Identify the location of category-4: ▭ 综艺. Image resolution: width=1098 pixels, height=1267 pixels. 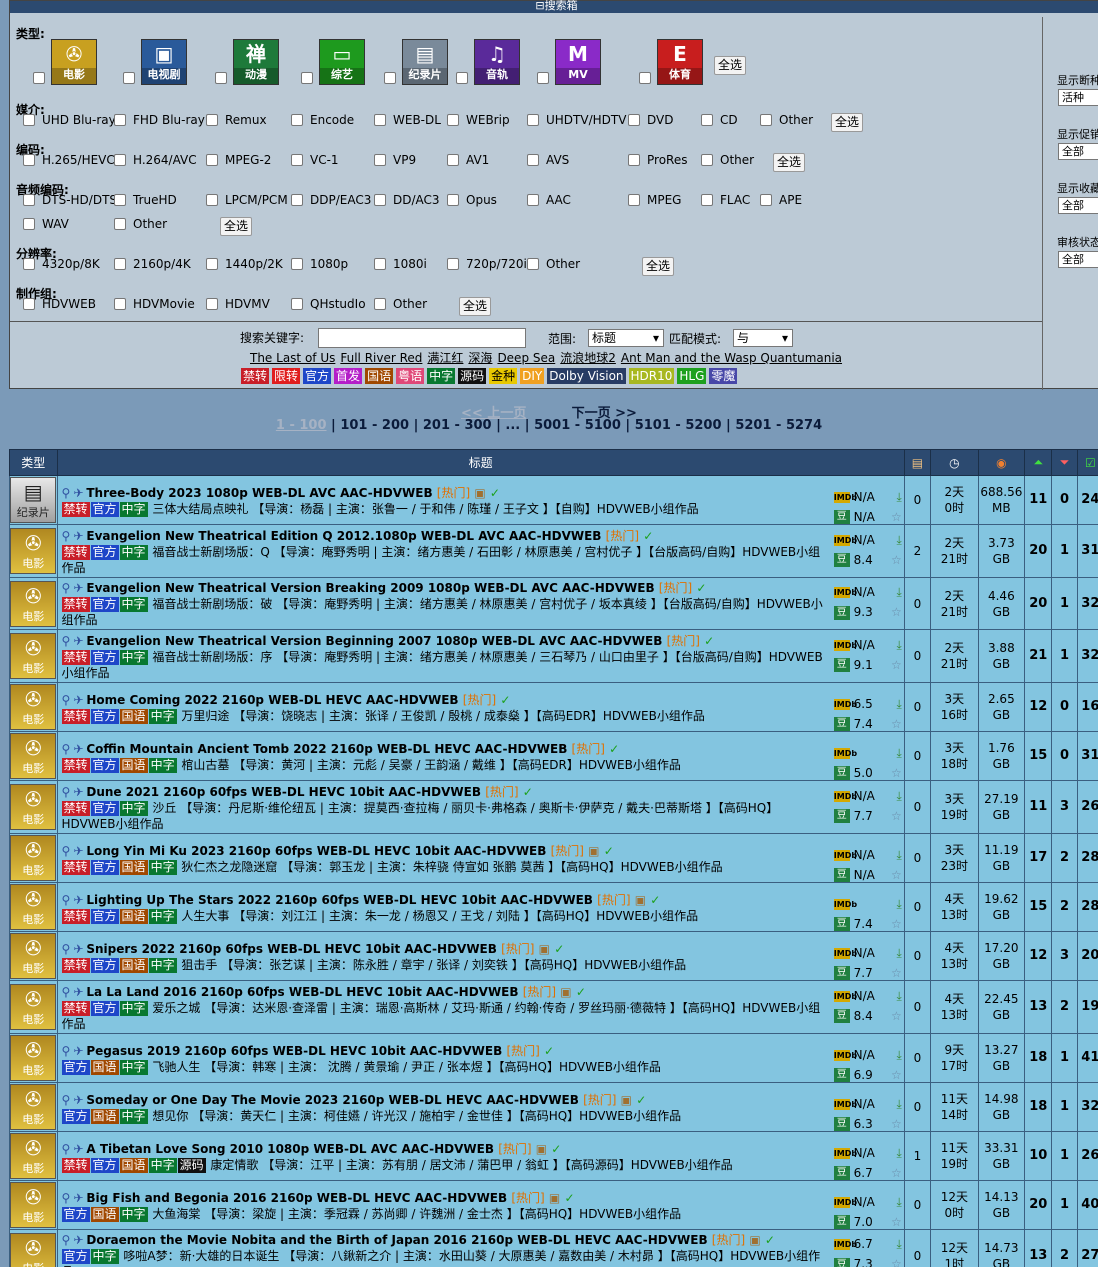
(342, 62).